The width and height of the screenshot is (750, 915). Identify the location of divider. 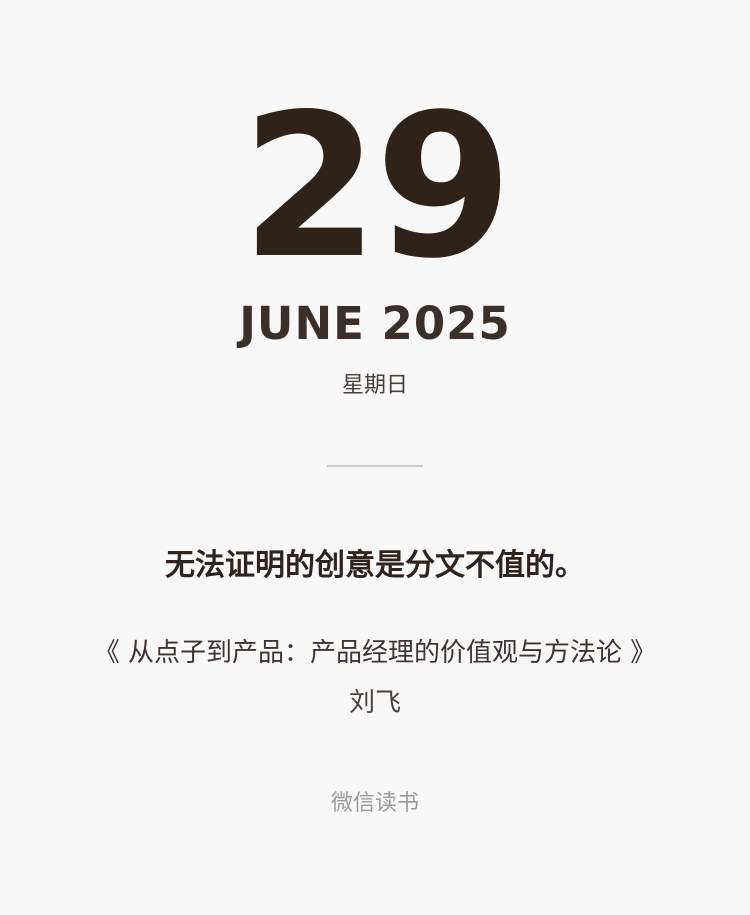
(375, 466).